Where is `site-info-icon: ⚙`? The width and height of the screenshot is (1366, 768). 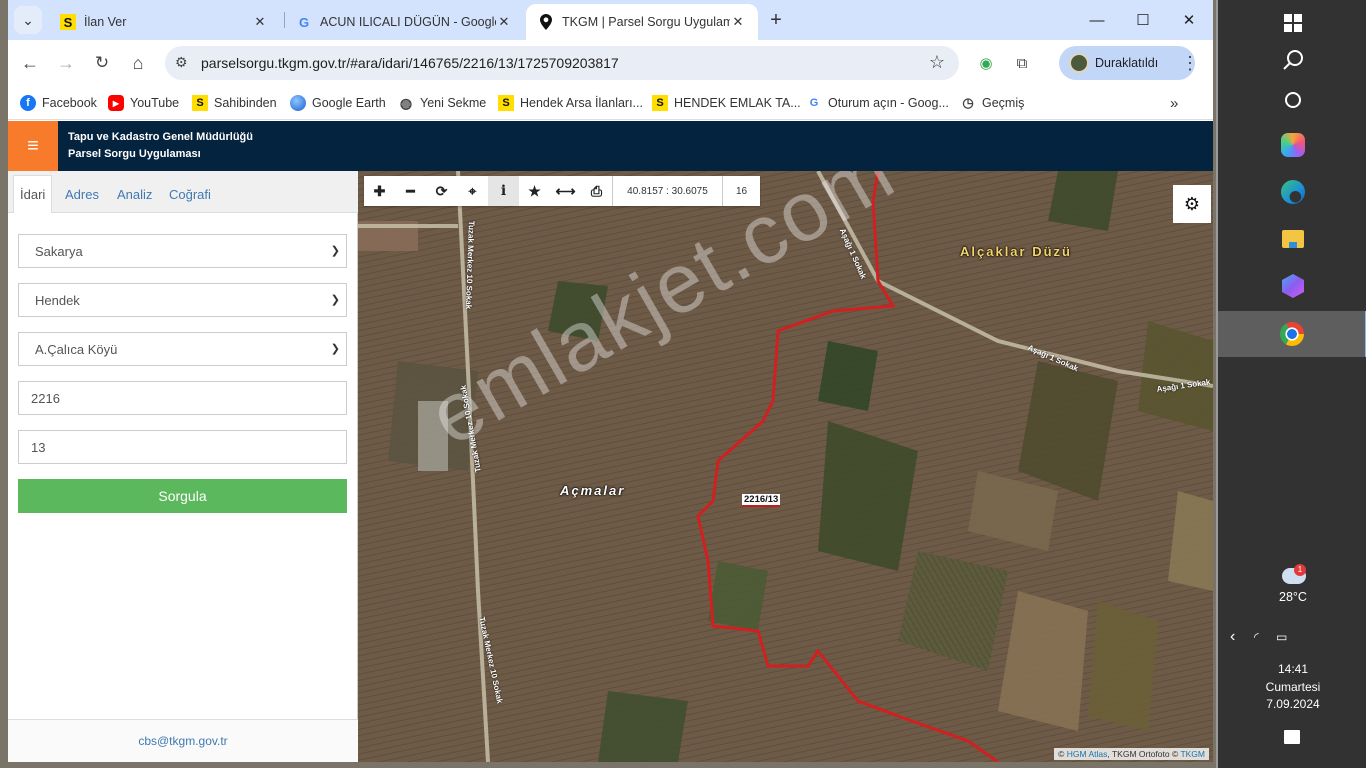
site-info-icon: ⚙ is located at coordinates (181, 62).